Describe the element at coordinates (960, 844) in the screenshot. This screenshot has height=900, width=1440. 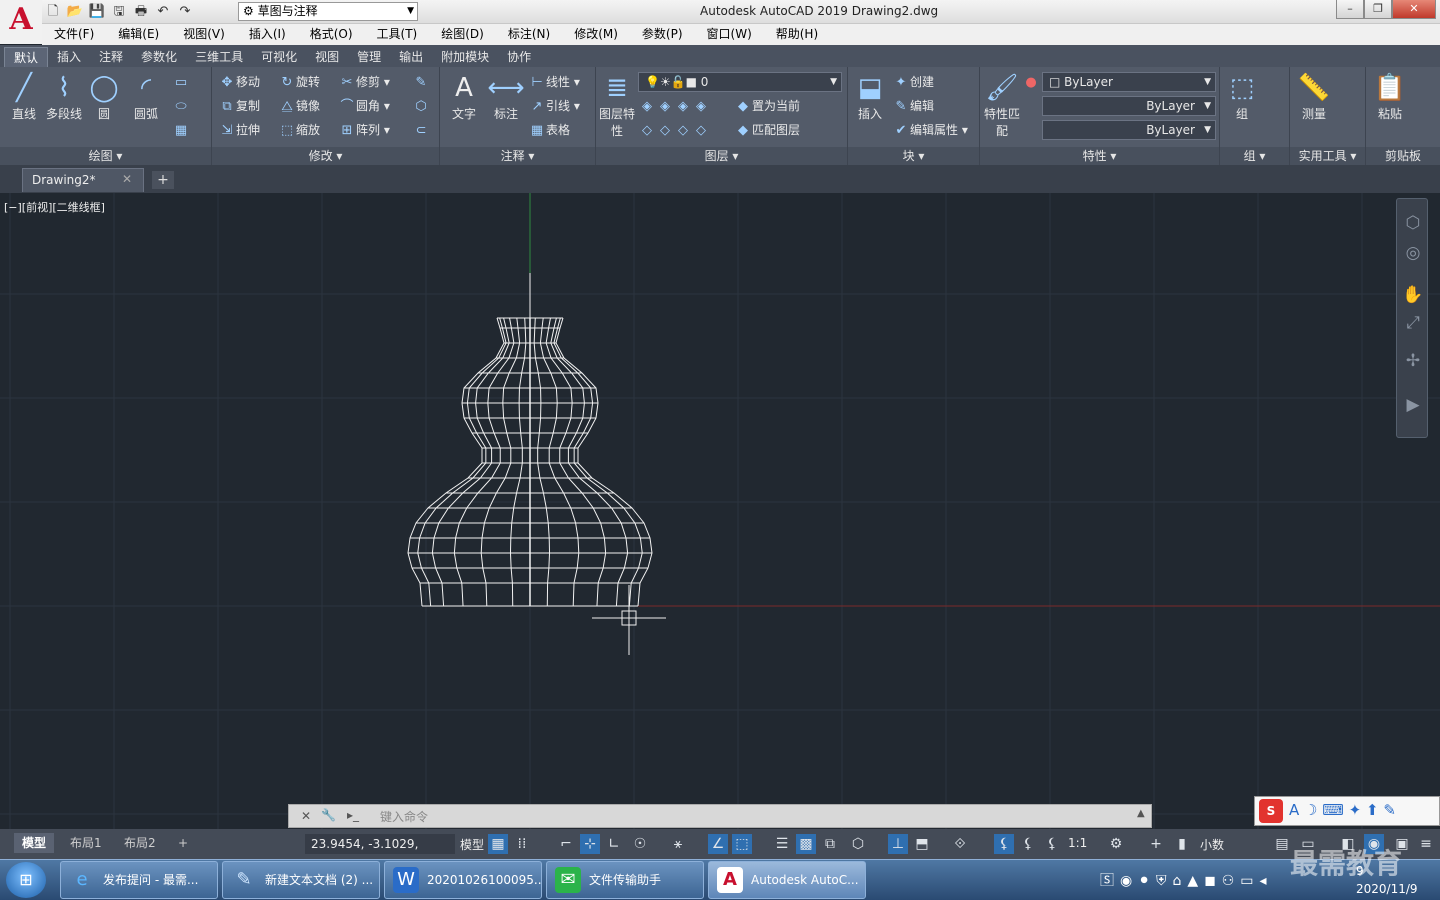
I see `gizmo-icon: ⟐` at that location.